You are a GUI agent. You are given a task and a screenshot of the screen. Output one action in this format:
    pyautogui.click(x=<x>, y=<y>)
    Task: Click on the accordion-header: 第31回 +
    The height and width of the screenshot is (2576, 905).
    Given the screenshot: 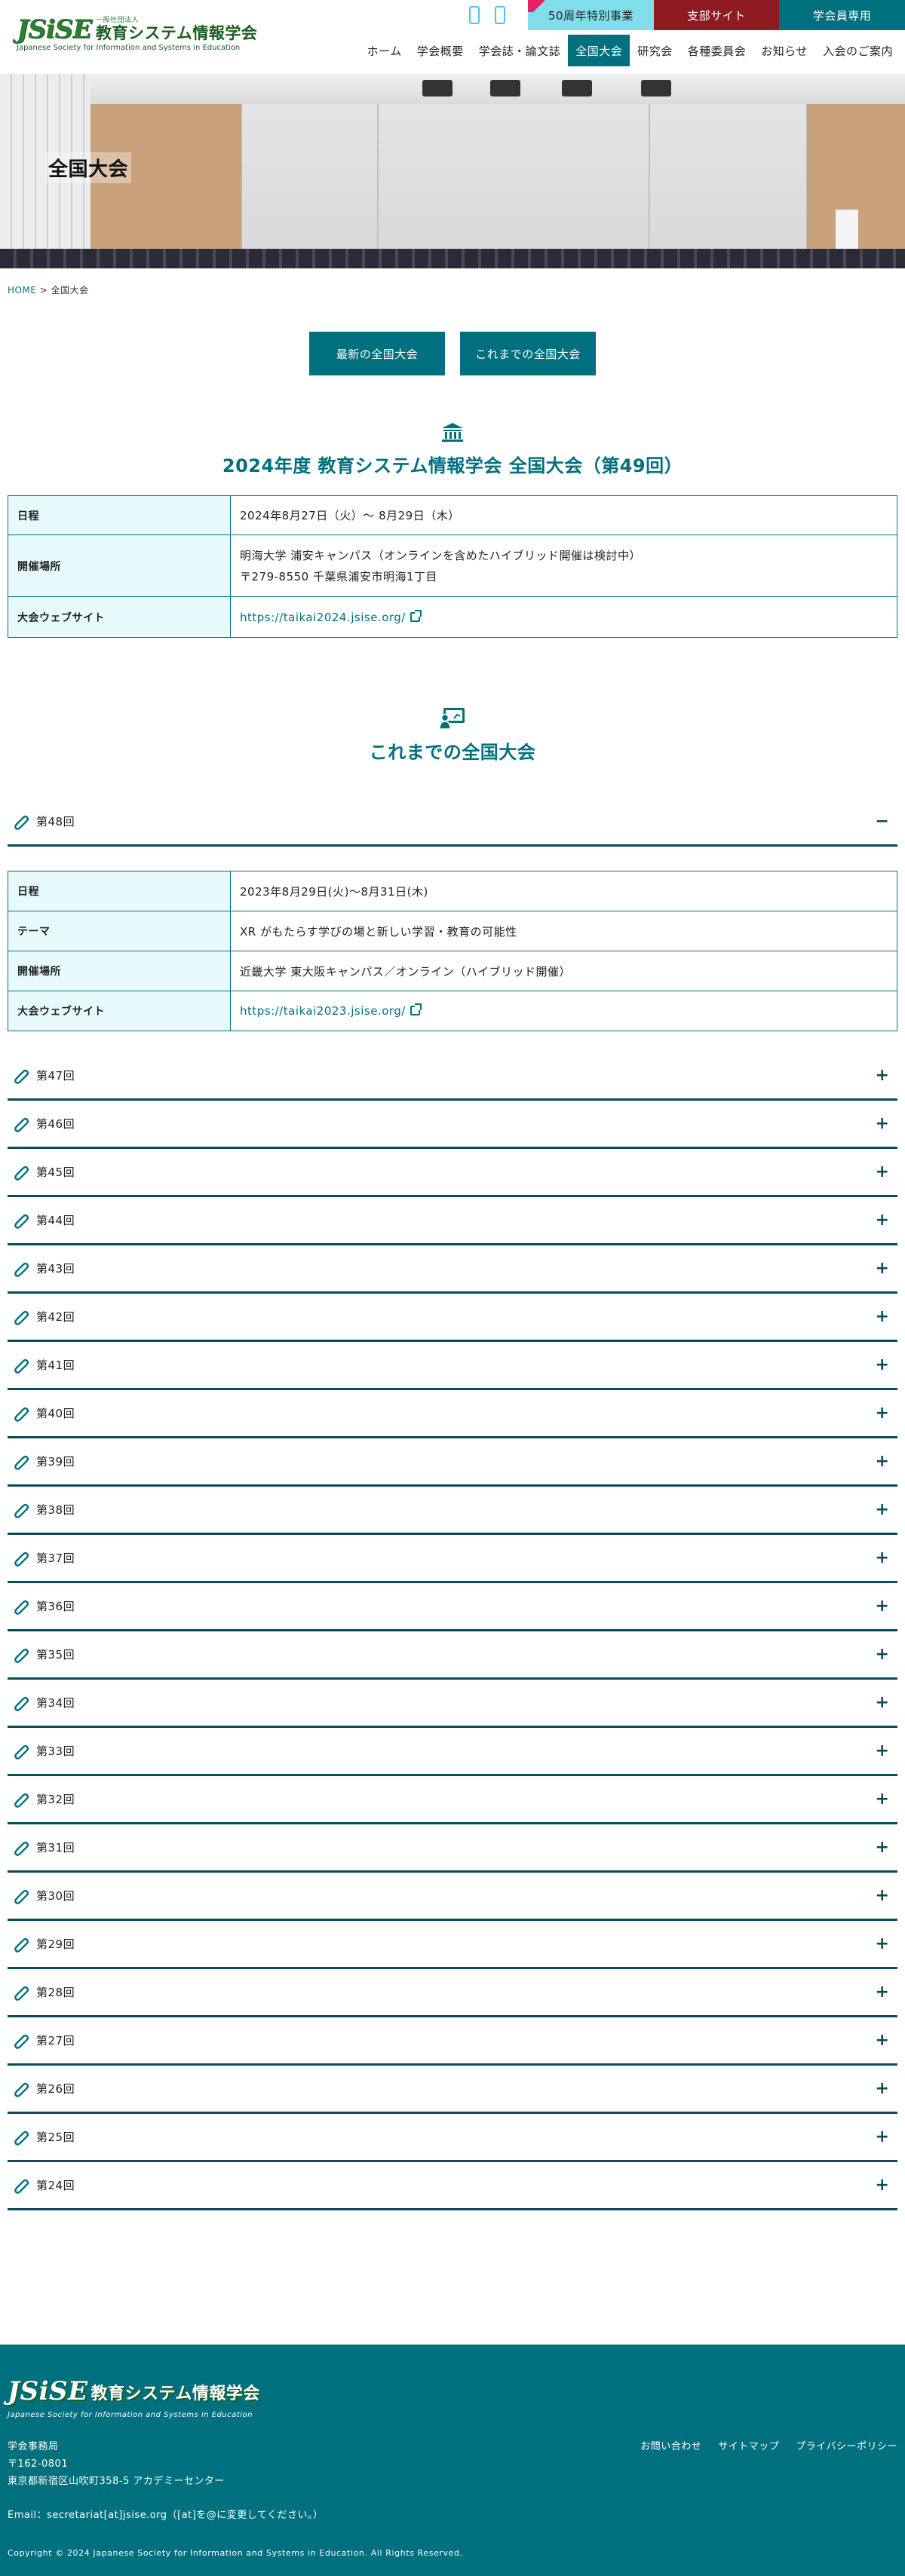 What is the action you would take?
    pyautogui.click(x=452, y=1848)
    